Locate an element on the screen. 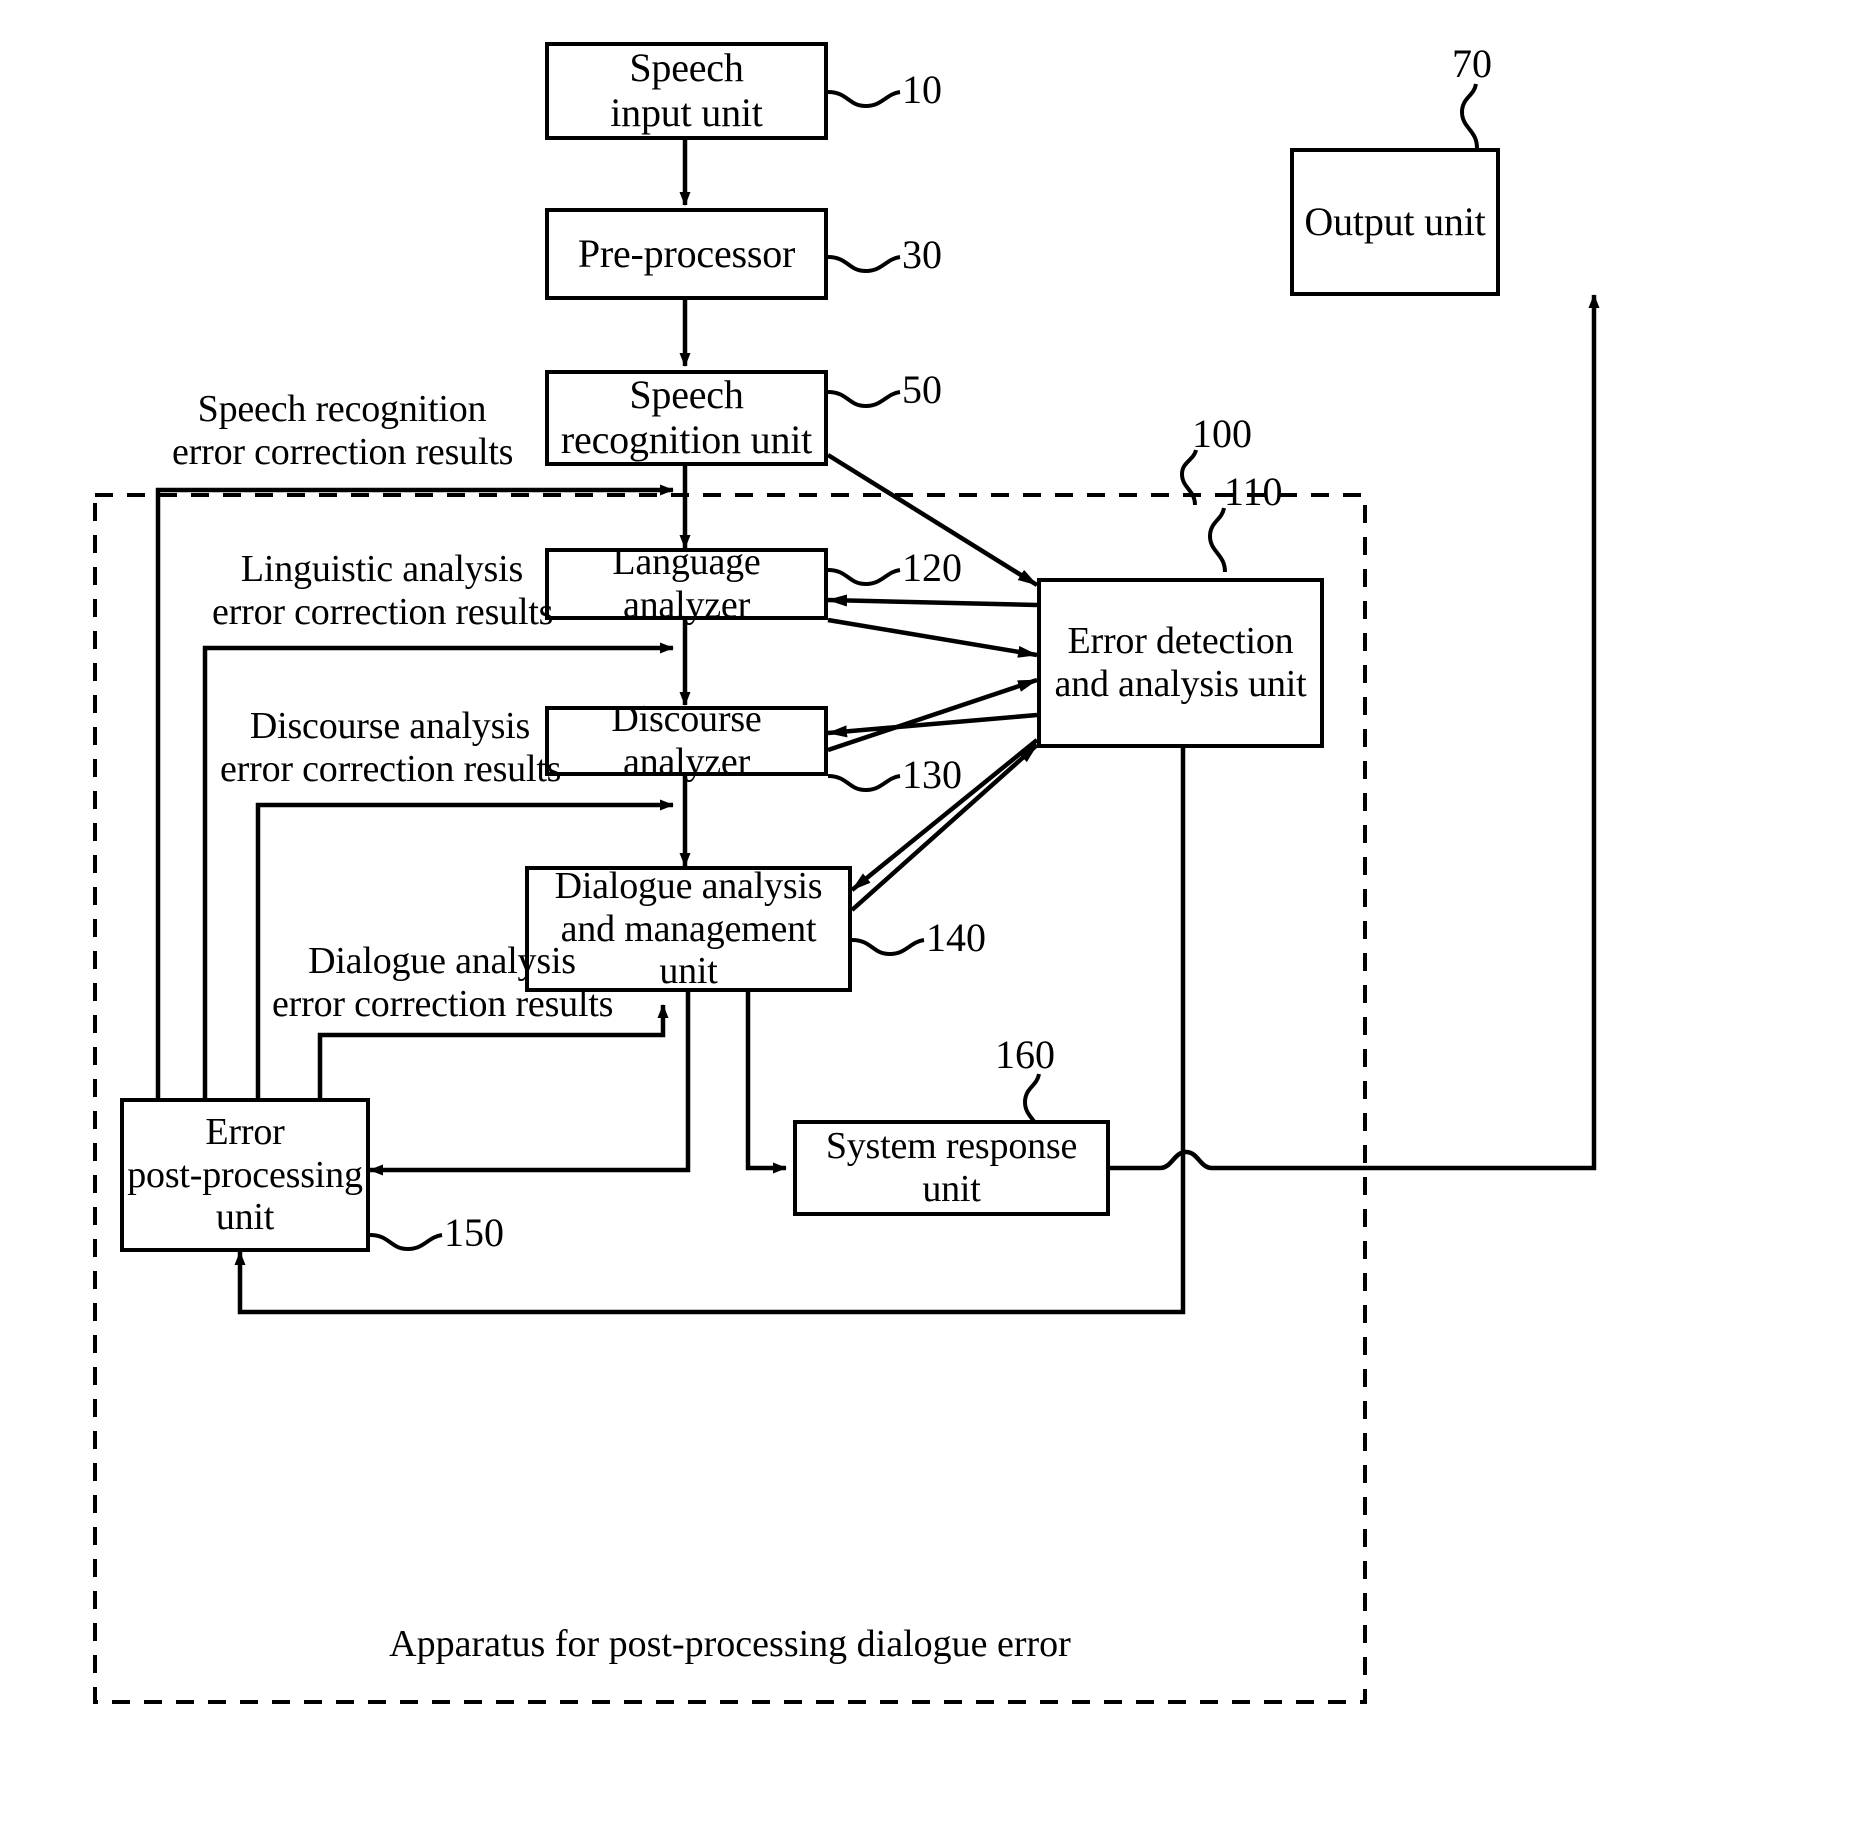  system-response-unit-label: System response unit is located at coordinates (951, 1167).